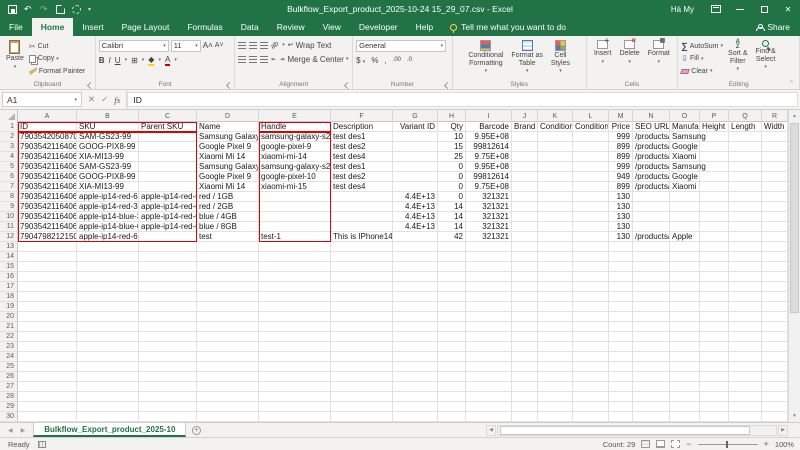 This screenshot has width=800, height=450. I want to click on cell-O7: Xiaomi, so click(685, 187).